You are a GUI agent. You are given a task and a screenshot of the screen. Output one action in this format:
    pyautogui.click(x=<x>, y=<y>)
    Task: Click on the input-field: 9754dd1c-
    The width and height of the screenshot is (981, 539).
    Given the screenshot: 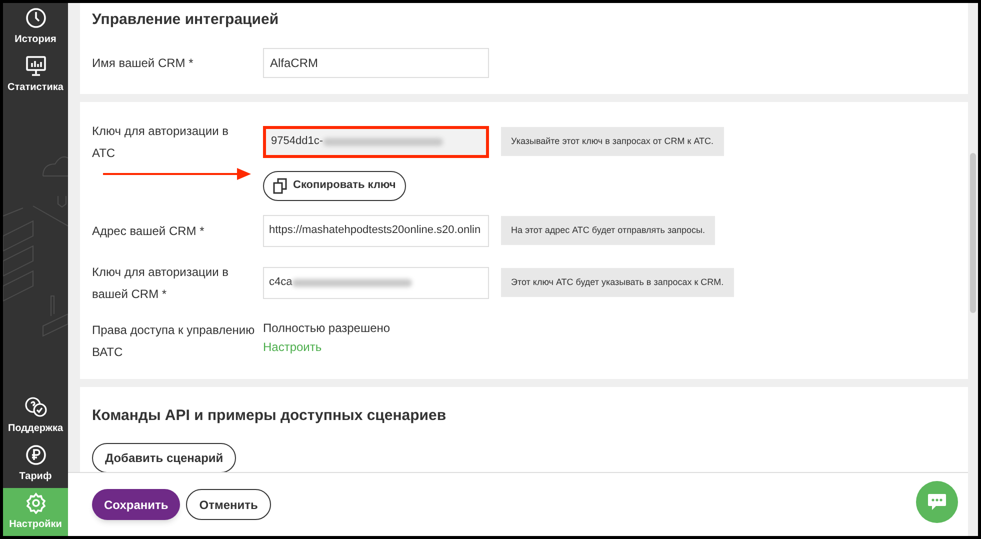 What is the action you would take?
    pyautogui.click(x=376, y=142)
    